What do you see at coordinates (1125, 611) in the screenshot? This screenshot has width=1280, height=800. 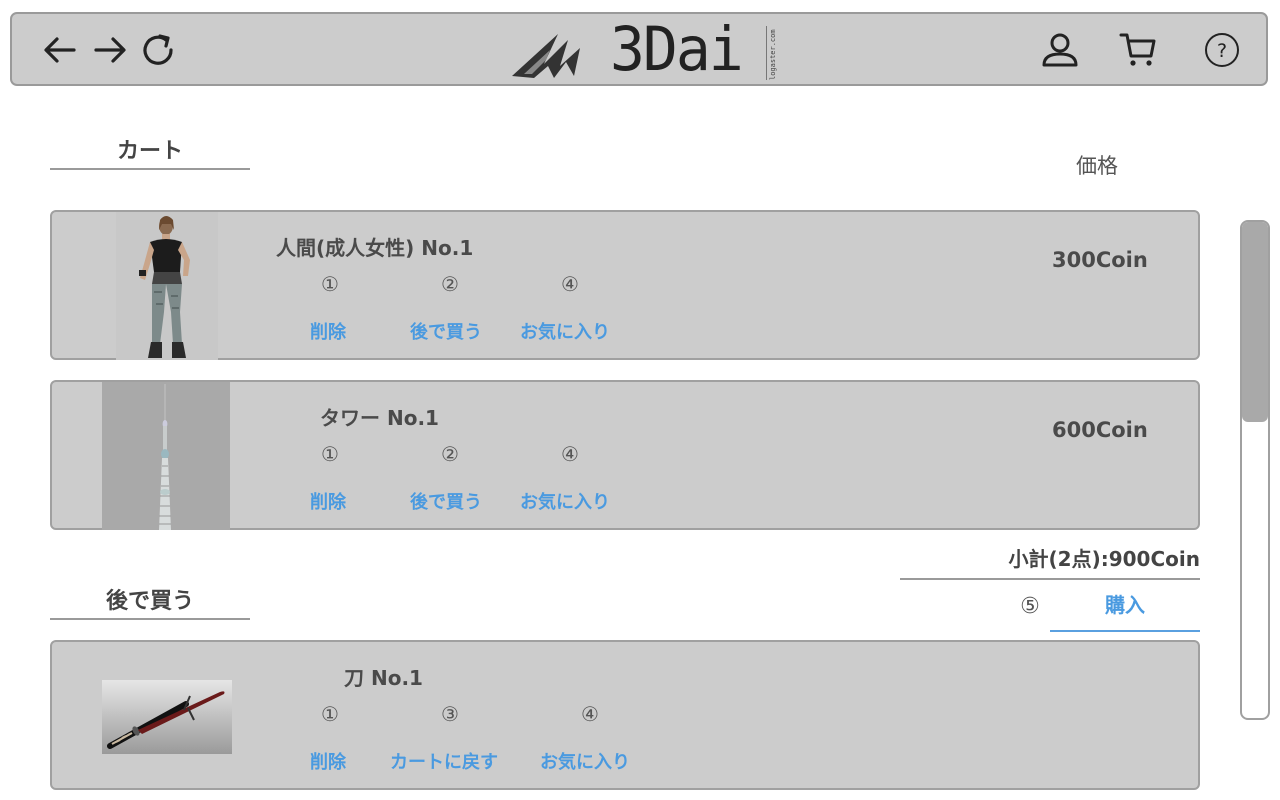 I see `buy-button: 購入` at bounding box center [1125, 611].